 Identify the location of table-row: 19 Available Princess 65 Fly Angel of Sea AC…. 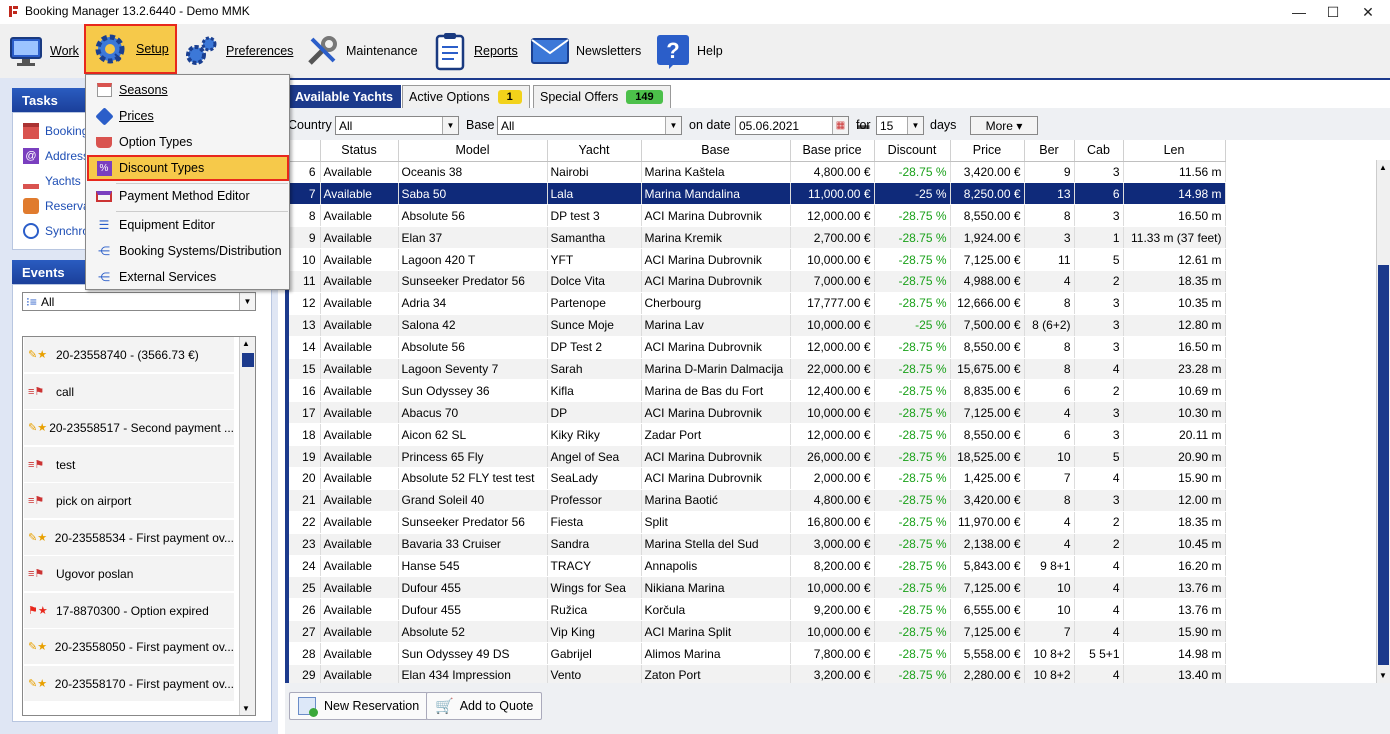
(757, 456).